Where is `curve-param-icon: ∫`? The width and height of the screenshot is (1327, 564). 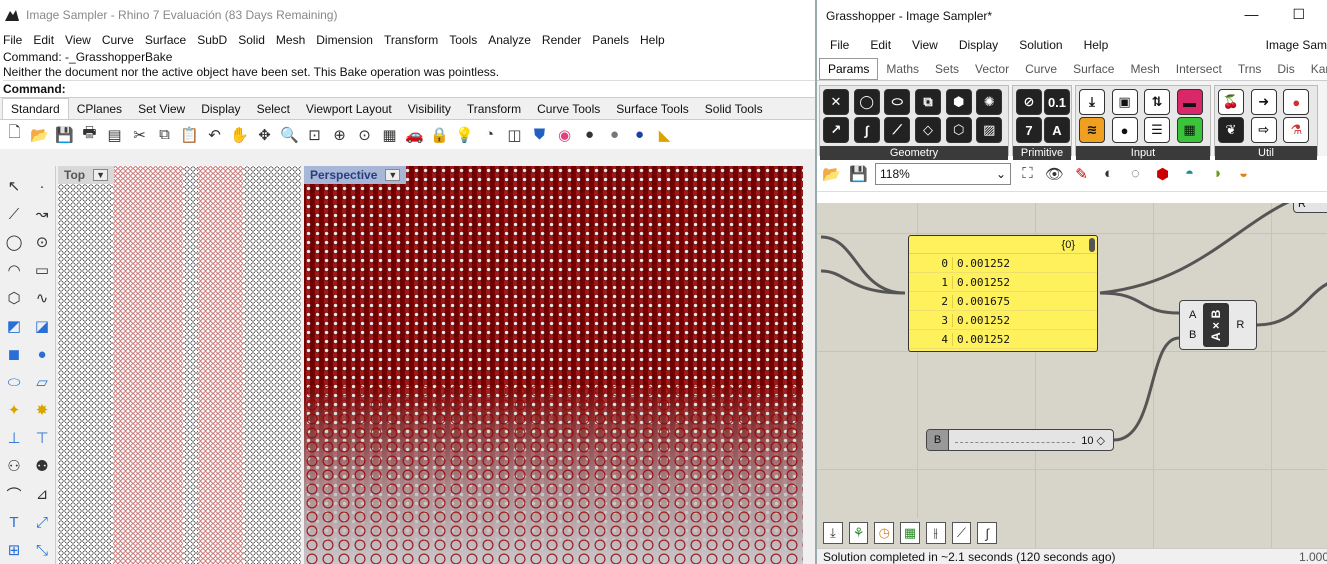 curve-param-icon: ∫ is located at coordinates (866, 130).